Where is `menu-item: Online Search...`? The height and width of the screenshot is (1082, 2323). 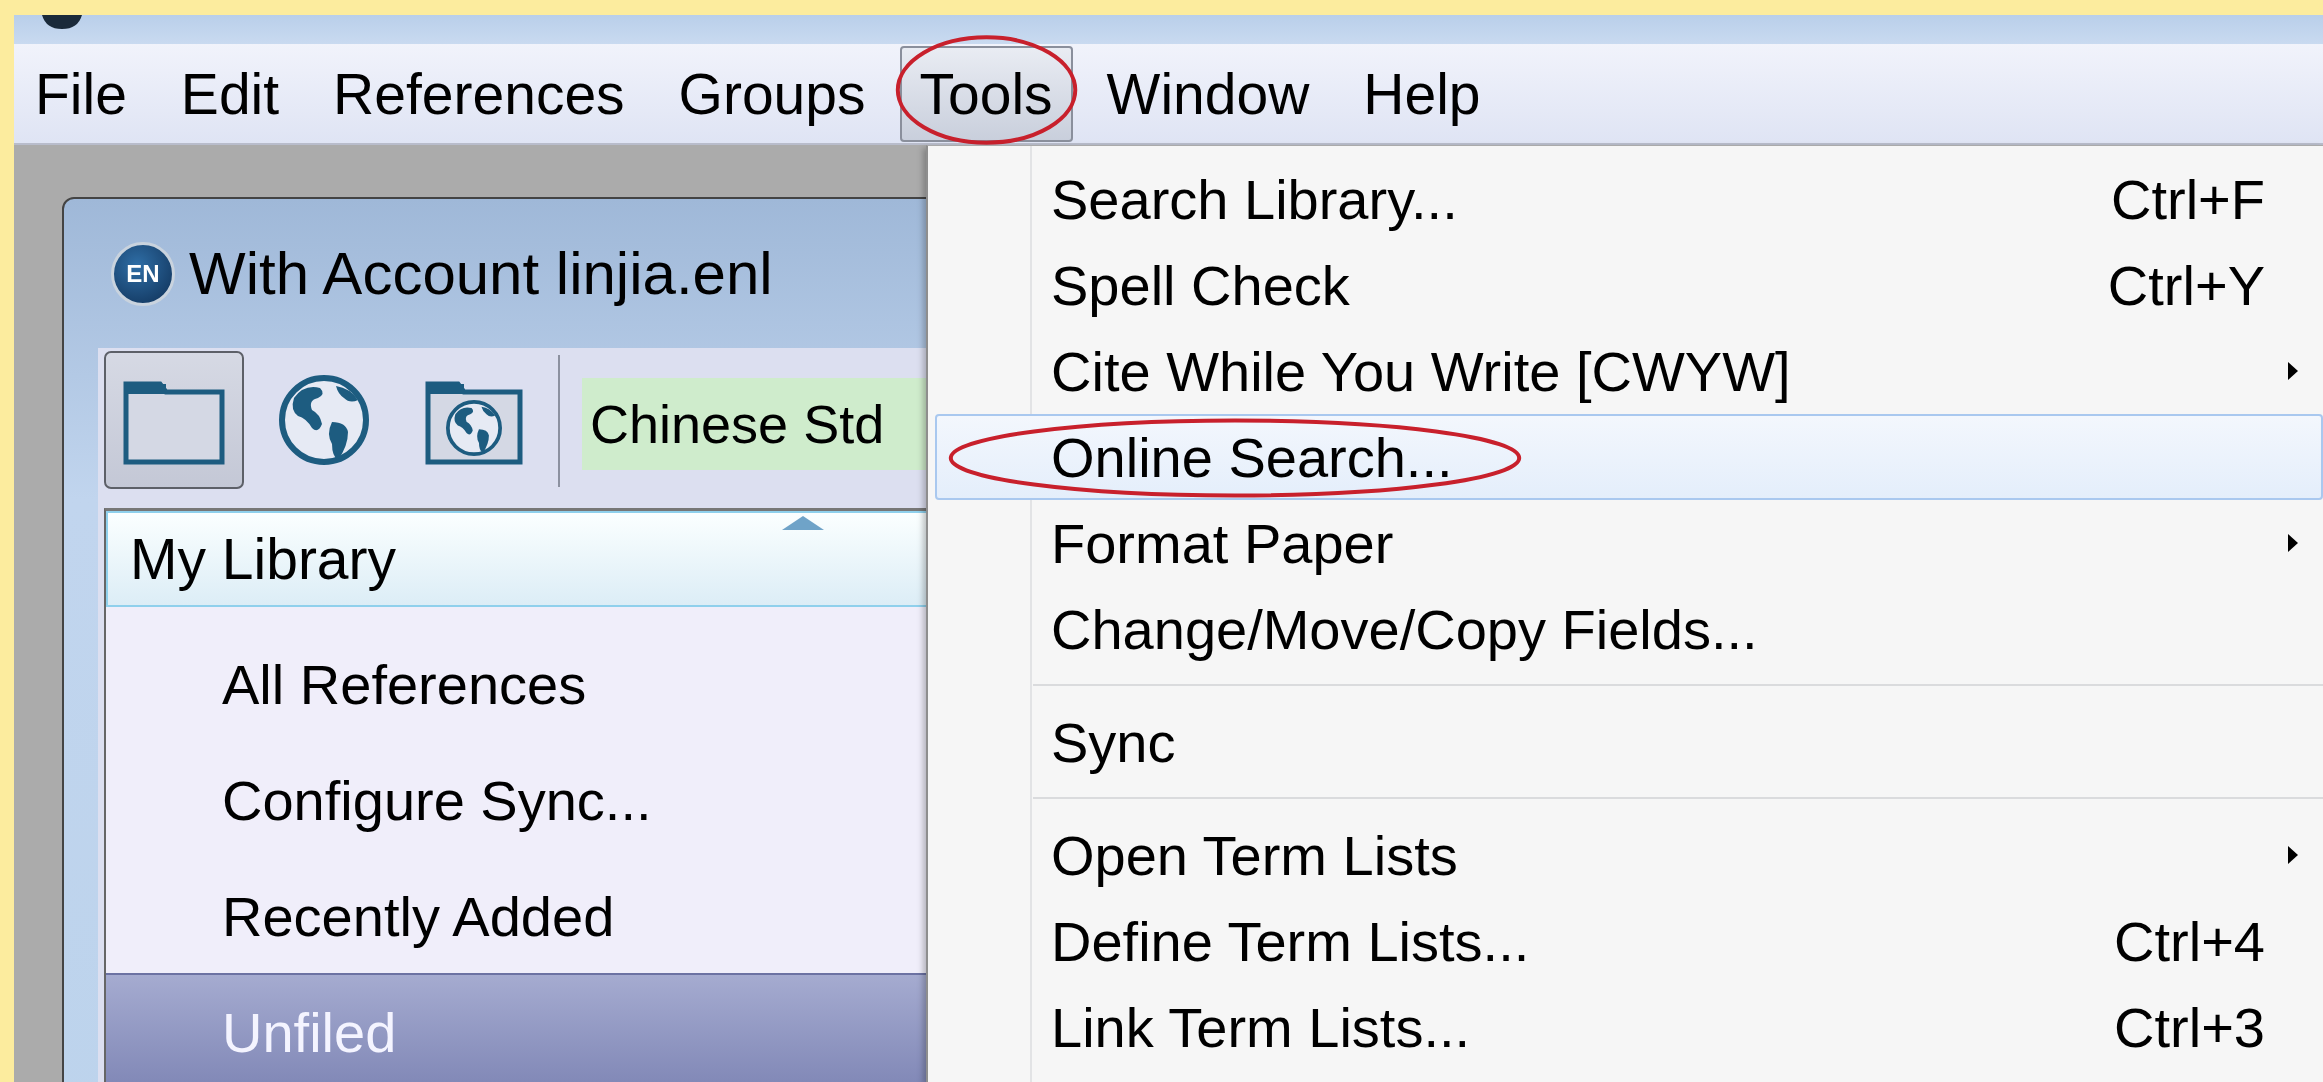
menu-item: Online Search... is located at coordinates (1629, 457).